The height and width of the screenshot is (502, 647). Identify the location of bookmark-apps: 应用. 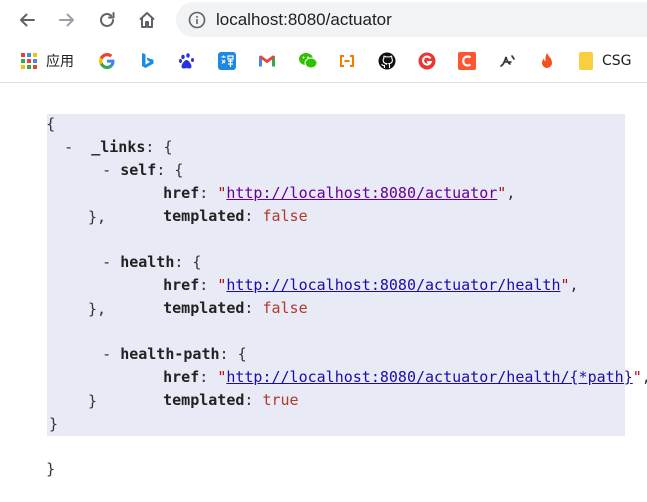
(47, 61).